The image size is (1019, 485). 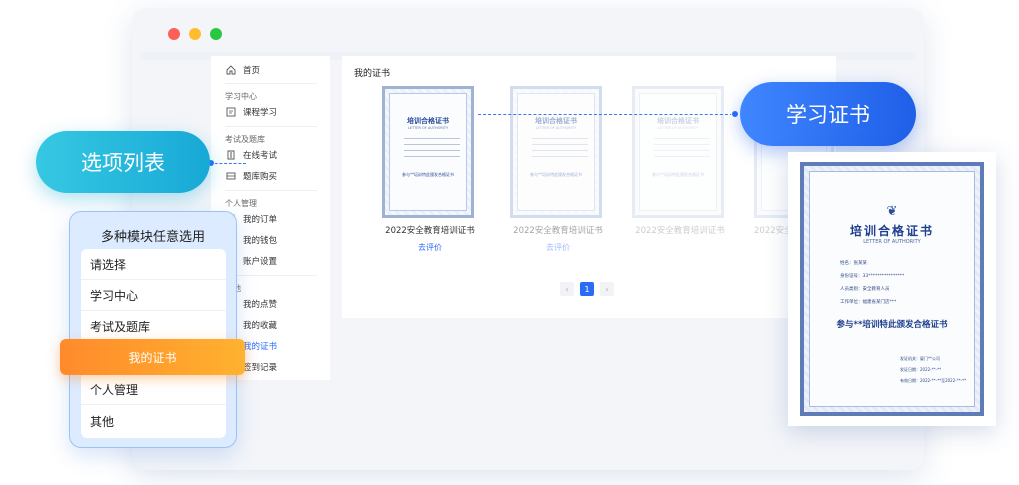 What do you see at coordinates (153, 389) in the screenshot?
I see `option-personal-management: 个人管理` at bounding box center [153, 389].